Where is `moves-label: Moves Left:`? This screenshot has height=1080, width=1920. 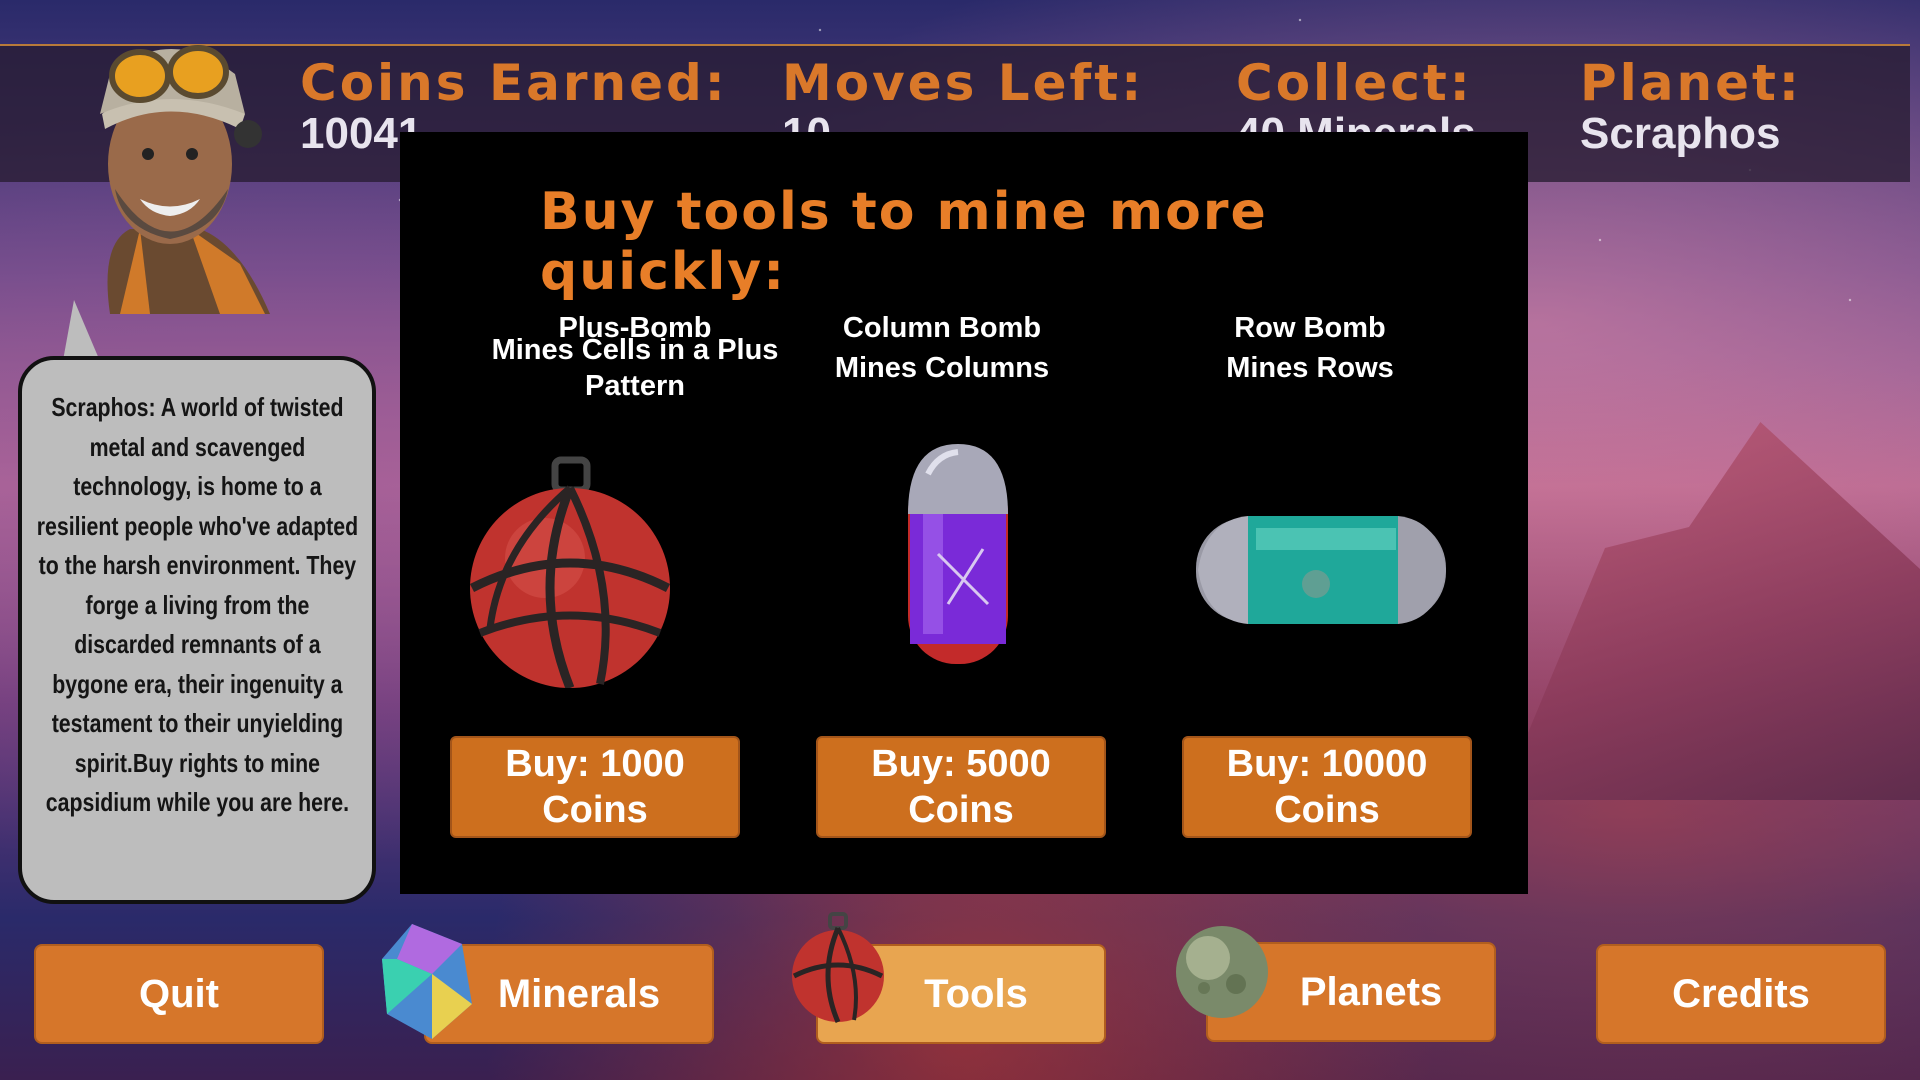 moves-label: Moves Left: is located at coordinates (963, 83).